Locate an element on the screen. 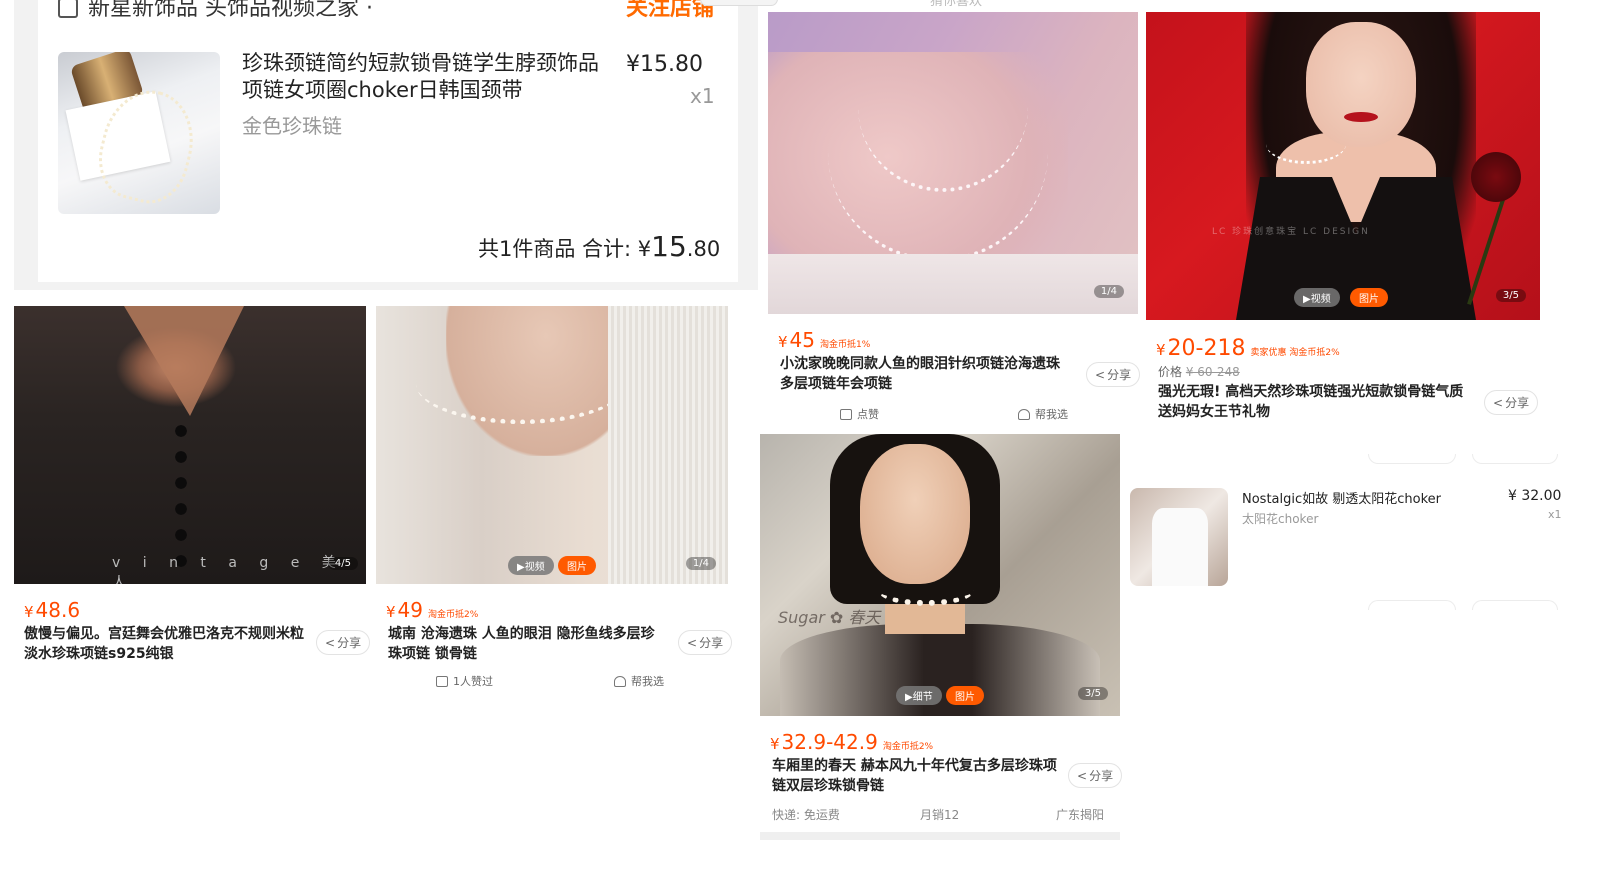  product-price-2: ¥49 淘金币抵2% is located at coordinates (432, 610).